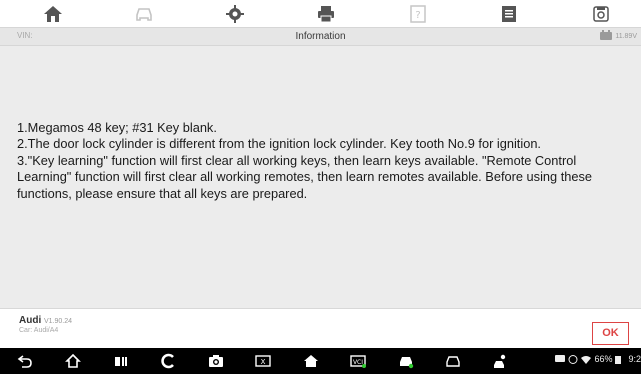 The image size is (641, 374). Describe the element at coordinates (586, 359) in the screenshot. I see `wifi-icon` at that location.